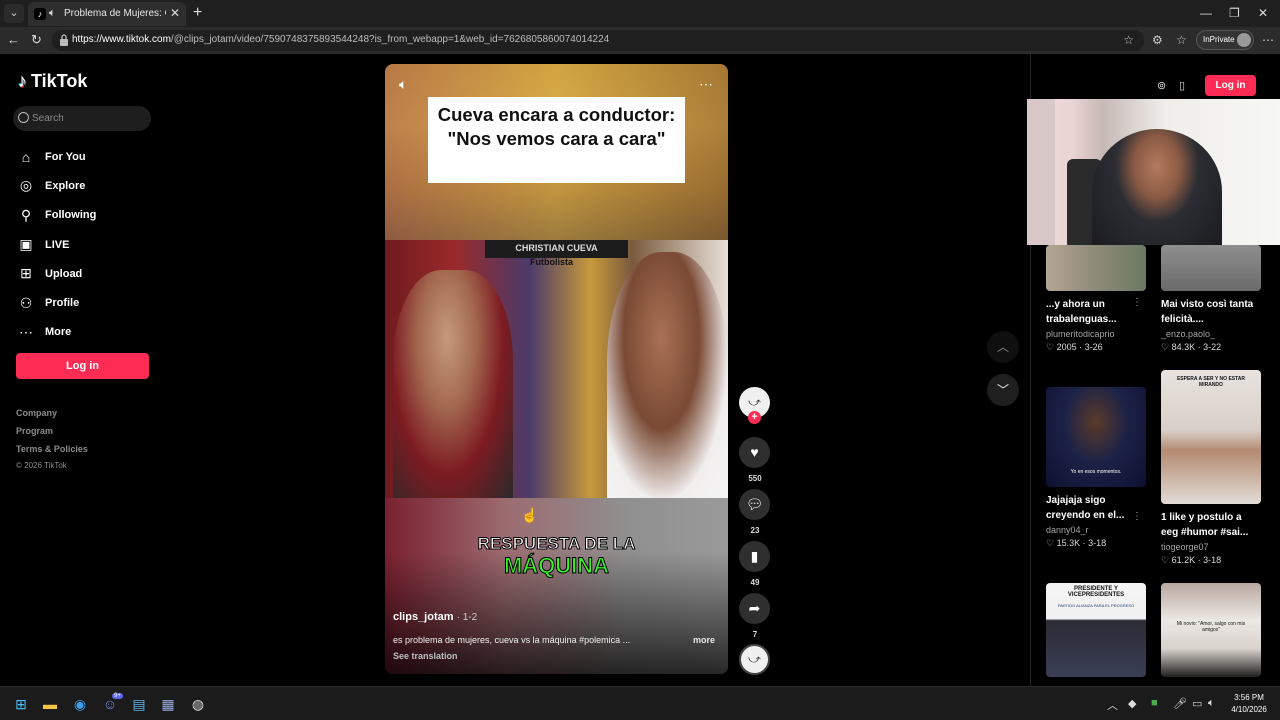  Describe the element at coordinates (36, 40) in the screenshot. I see `refresh-icon: ↻` at that location.